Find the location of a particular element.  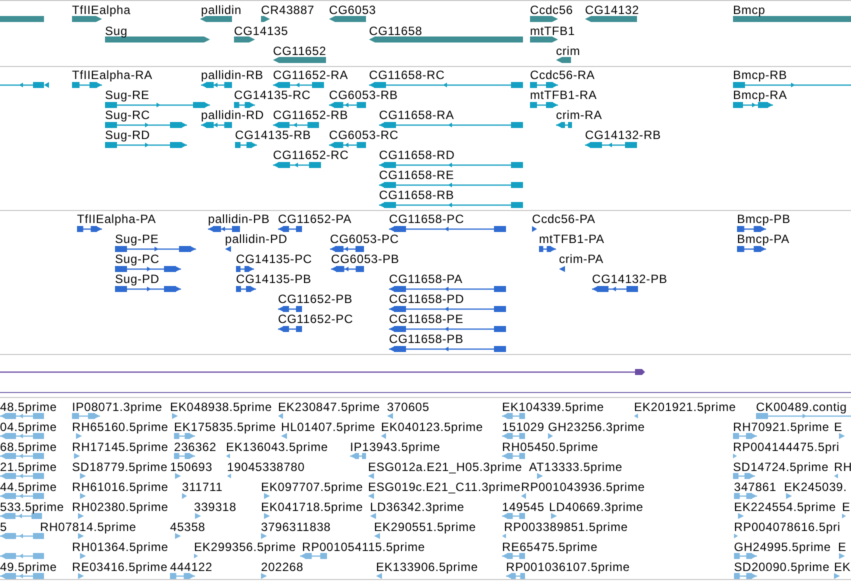

protein-label: Sug-PD is located at coordinates (137, 279).